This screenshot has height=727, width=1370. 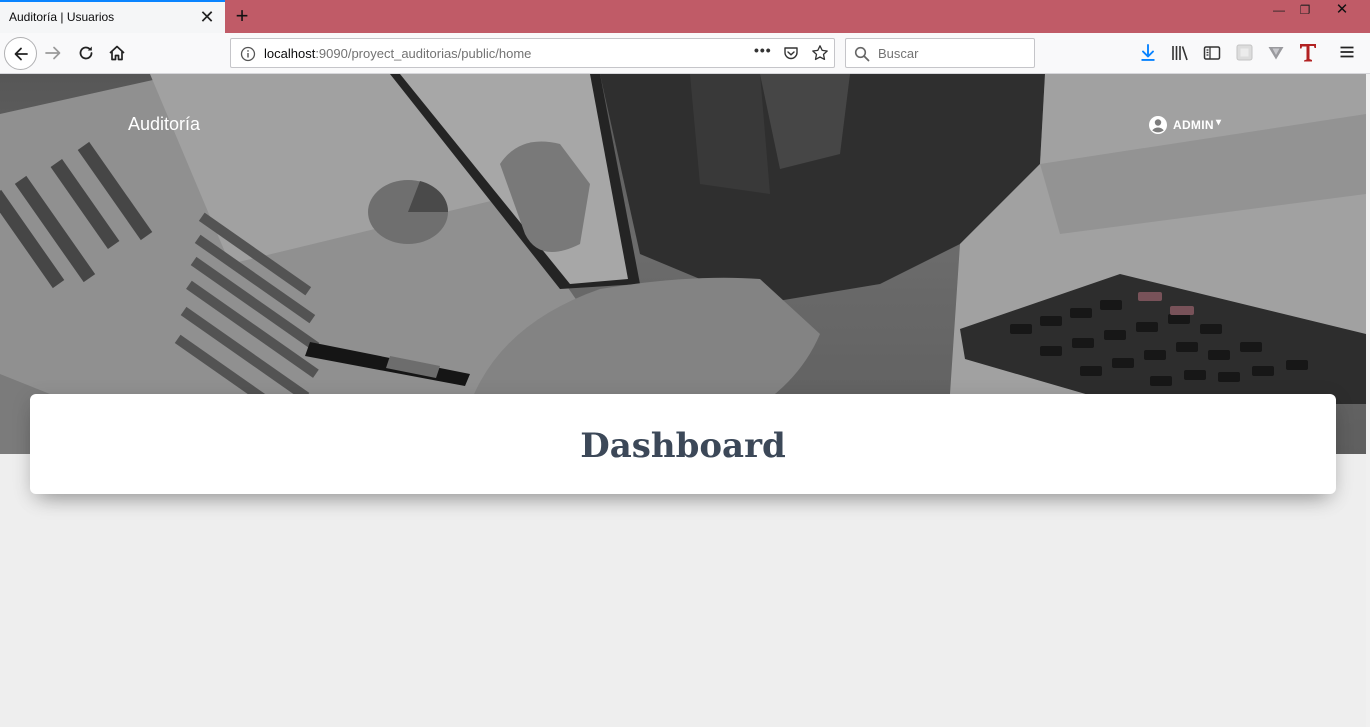 I want to click on page-actions-icon: •••, so click(x=763, y=50).